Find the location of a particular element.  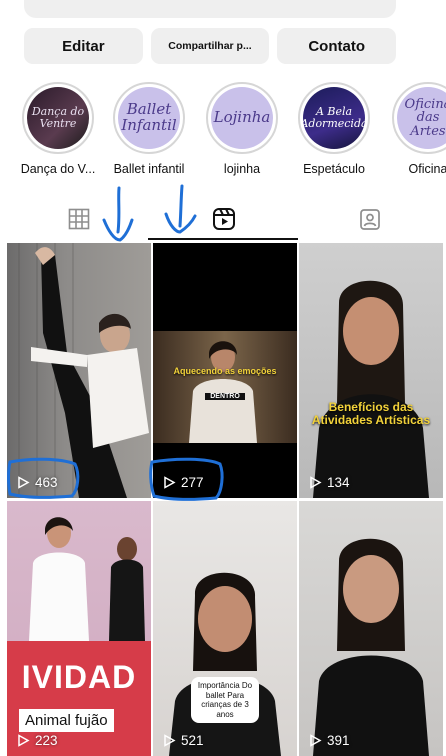

tab-grid is located at coordinates (79, 219).